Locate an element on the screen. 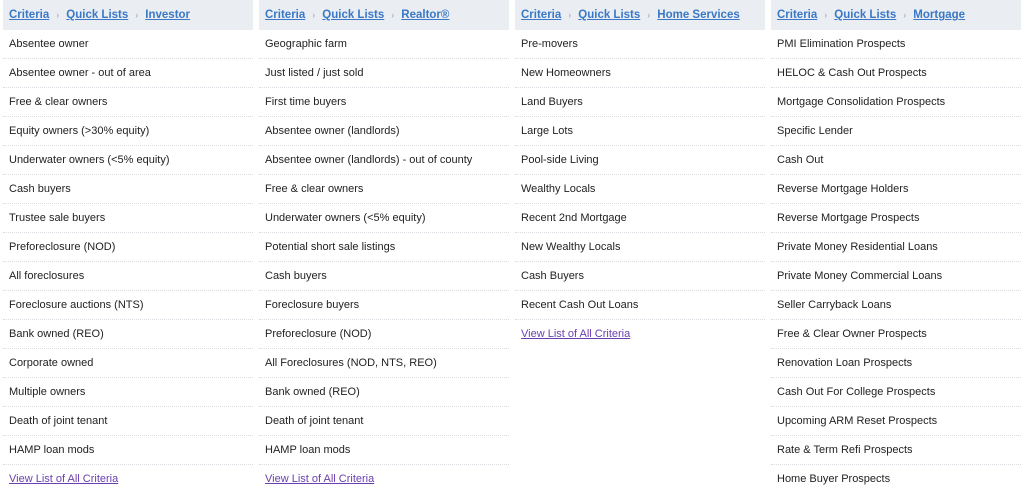  list-item: Recent 2nd Mortgage is located at coordinates (640, 218).